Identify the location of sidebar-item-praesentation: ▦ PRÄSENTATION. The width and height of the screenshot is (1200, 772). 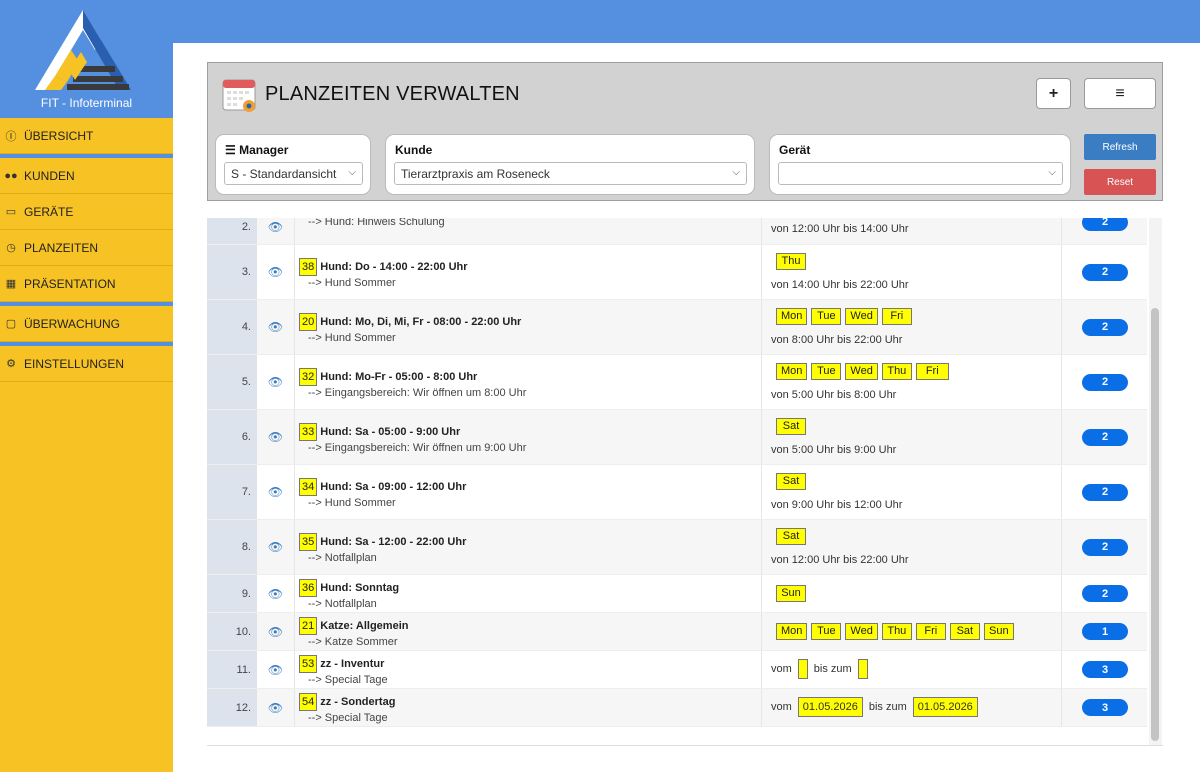
(86, 284).